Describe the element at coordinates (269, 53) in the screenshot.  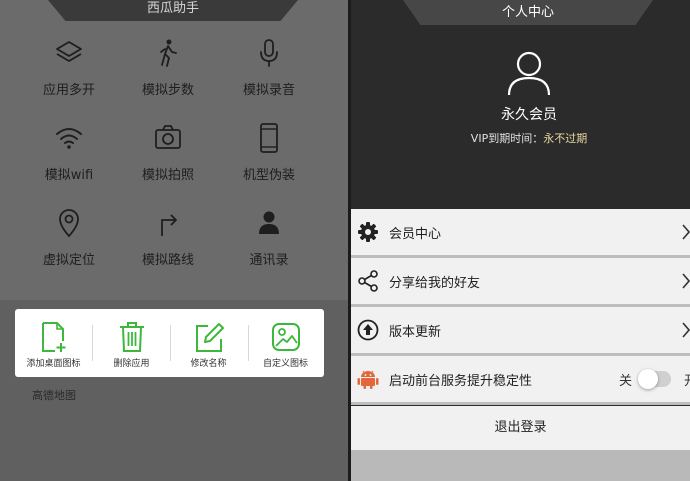
I see `microphone-icon` at that location.